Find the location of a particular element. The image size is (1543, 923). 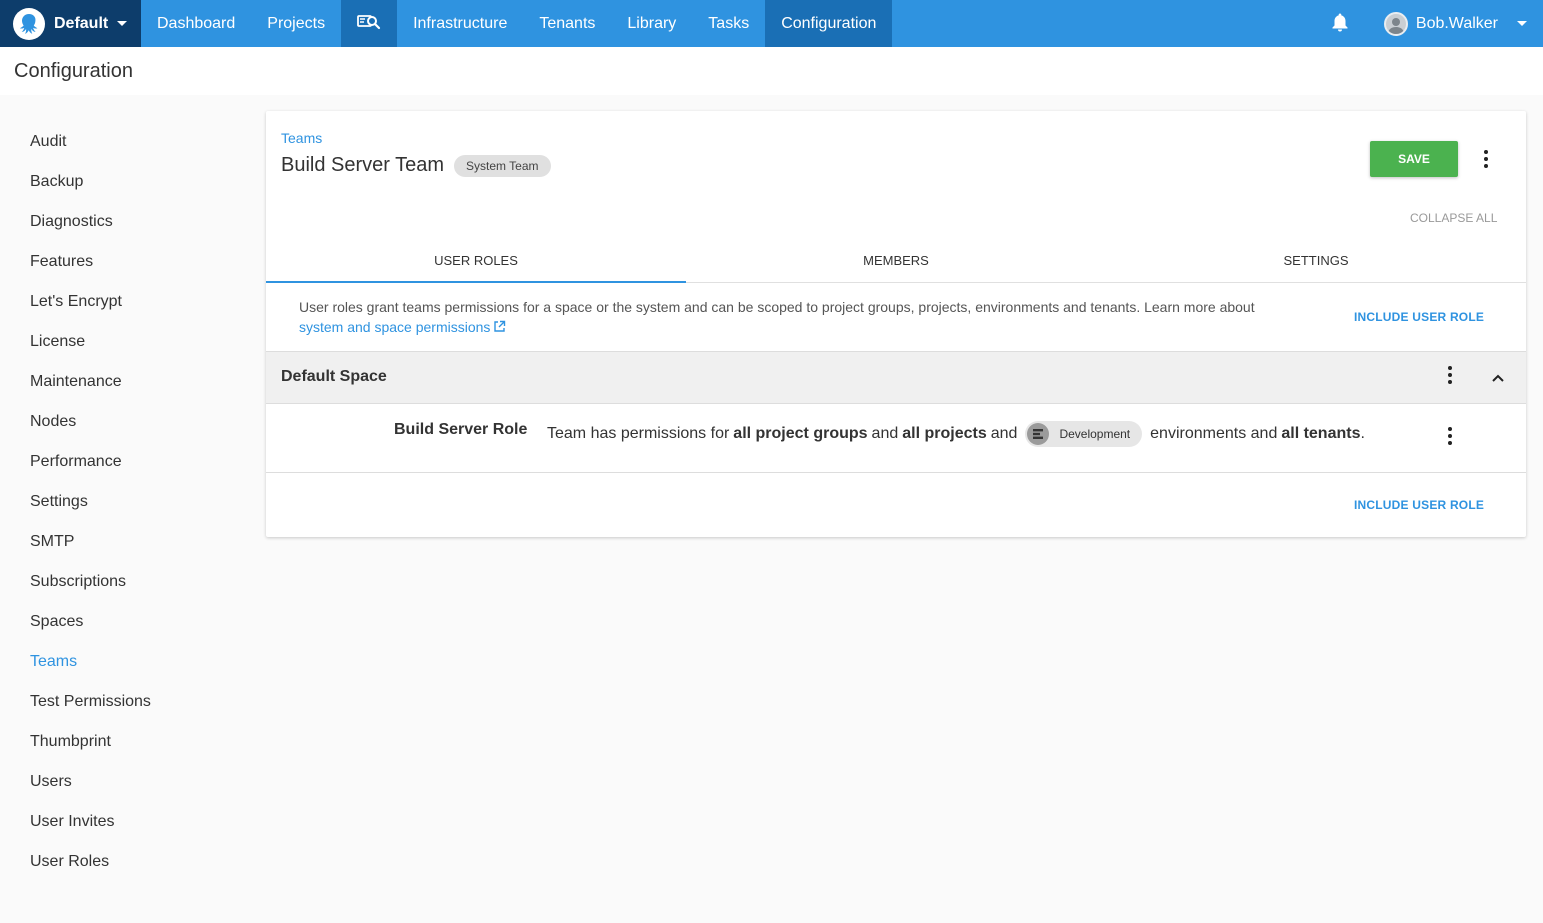

sidebar-item-teams: Teams is located at coordinates (130, 662).